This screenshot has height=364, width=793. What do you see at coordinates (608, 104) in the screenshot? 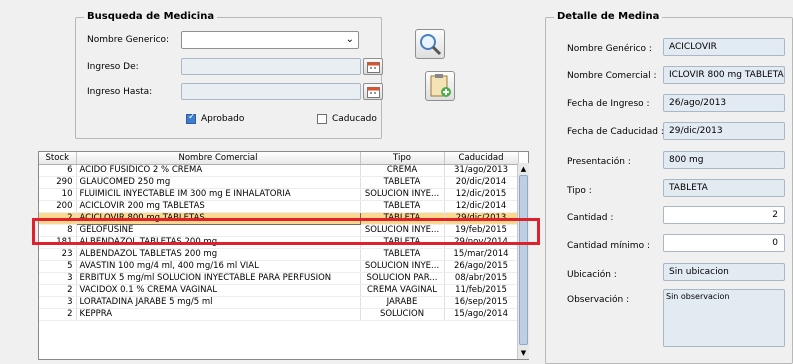
I see `detail-entry-label: Fecha de Ingreso :` at bounding box center [608, 104].